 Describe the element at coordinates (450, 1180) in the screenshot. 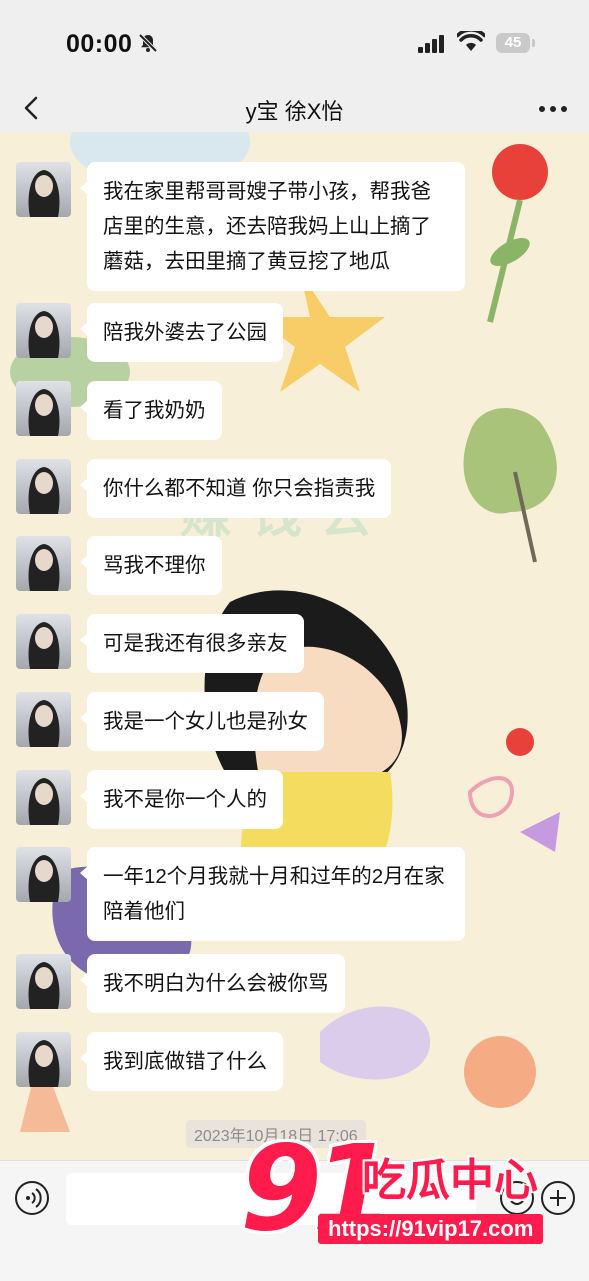

I see `watermark-brand: 吃瓜中心` at that location.